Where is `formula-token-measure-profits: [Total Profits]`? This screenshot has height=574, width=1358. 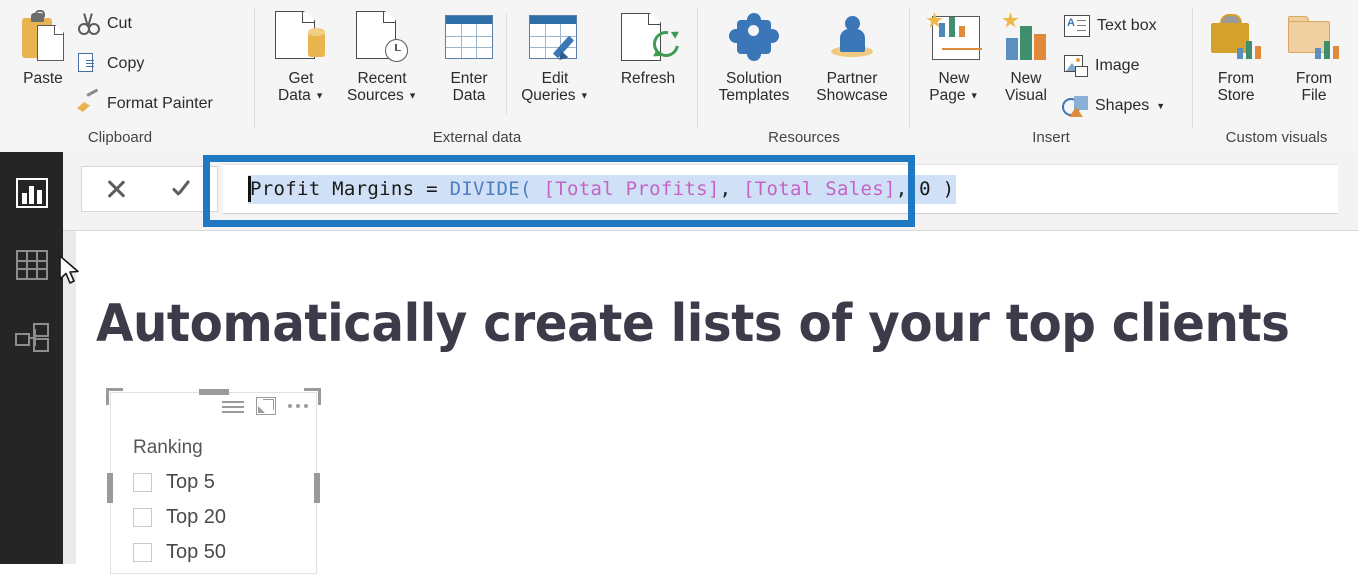
formula-token-measure-profits: [Total Profits] is located at coordinates (631, 188).